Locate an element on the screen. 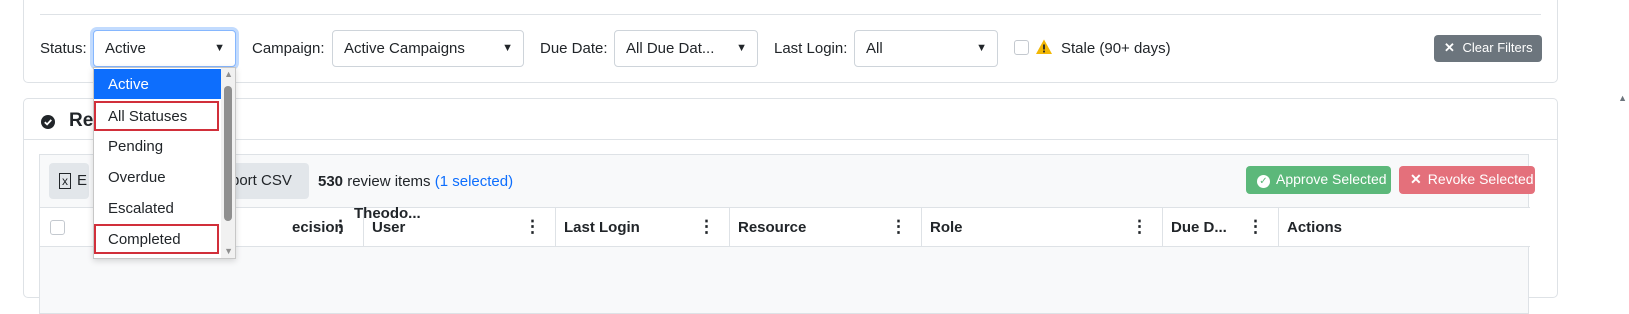  last-login-select-value: All is located at coordinates (874, 48).